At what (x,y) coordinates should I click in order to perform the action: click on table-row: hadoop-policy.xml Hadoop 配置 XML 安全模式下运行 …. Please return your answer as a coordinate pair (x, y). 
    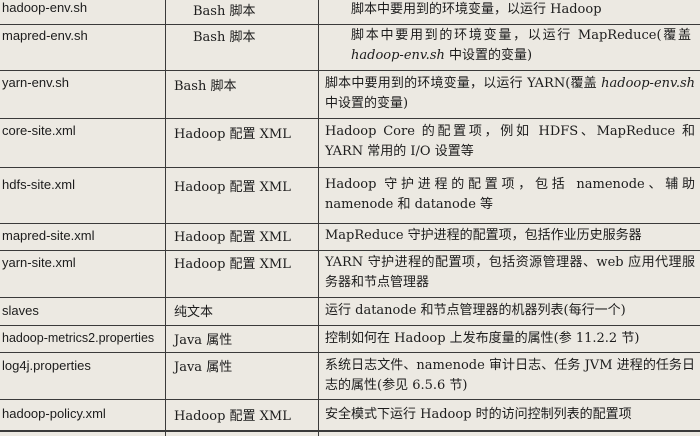
    Looking at the image, I should click on (350, 415).